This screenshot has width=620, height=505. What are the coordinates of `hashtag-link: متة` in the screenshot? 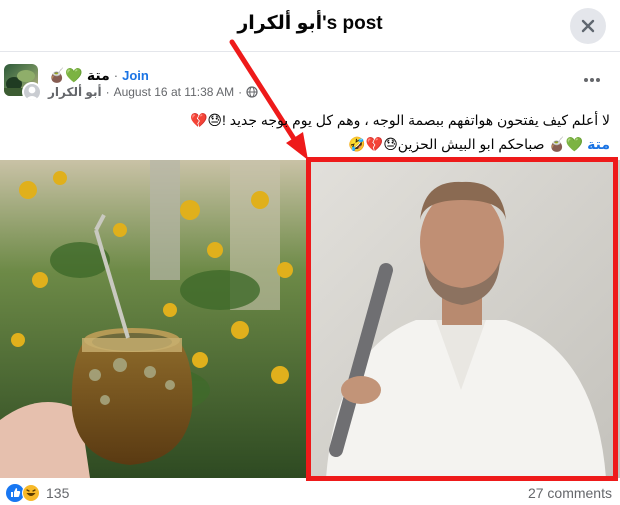 It's located at (598, 144).